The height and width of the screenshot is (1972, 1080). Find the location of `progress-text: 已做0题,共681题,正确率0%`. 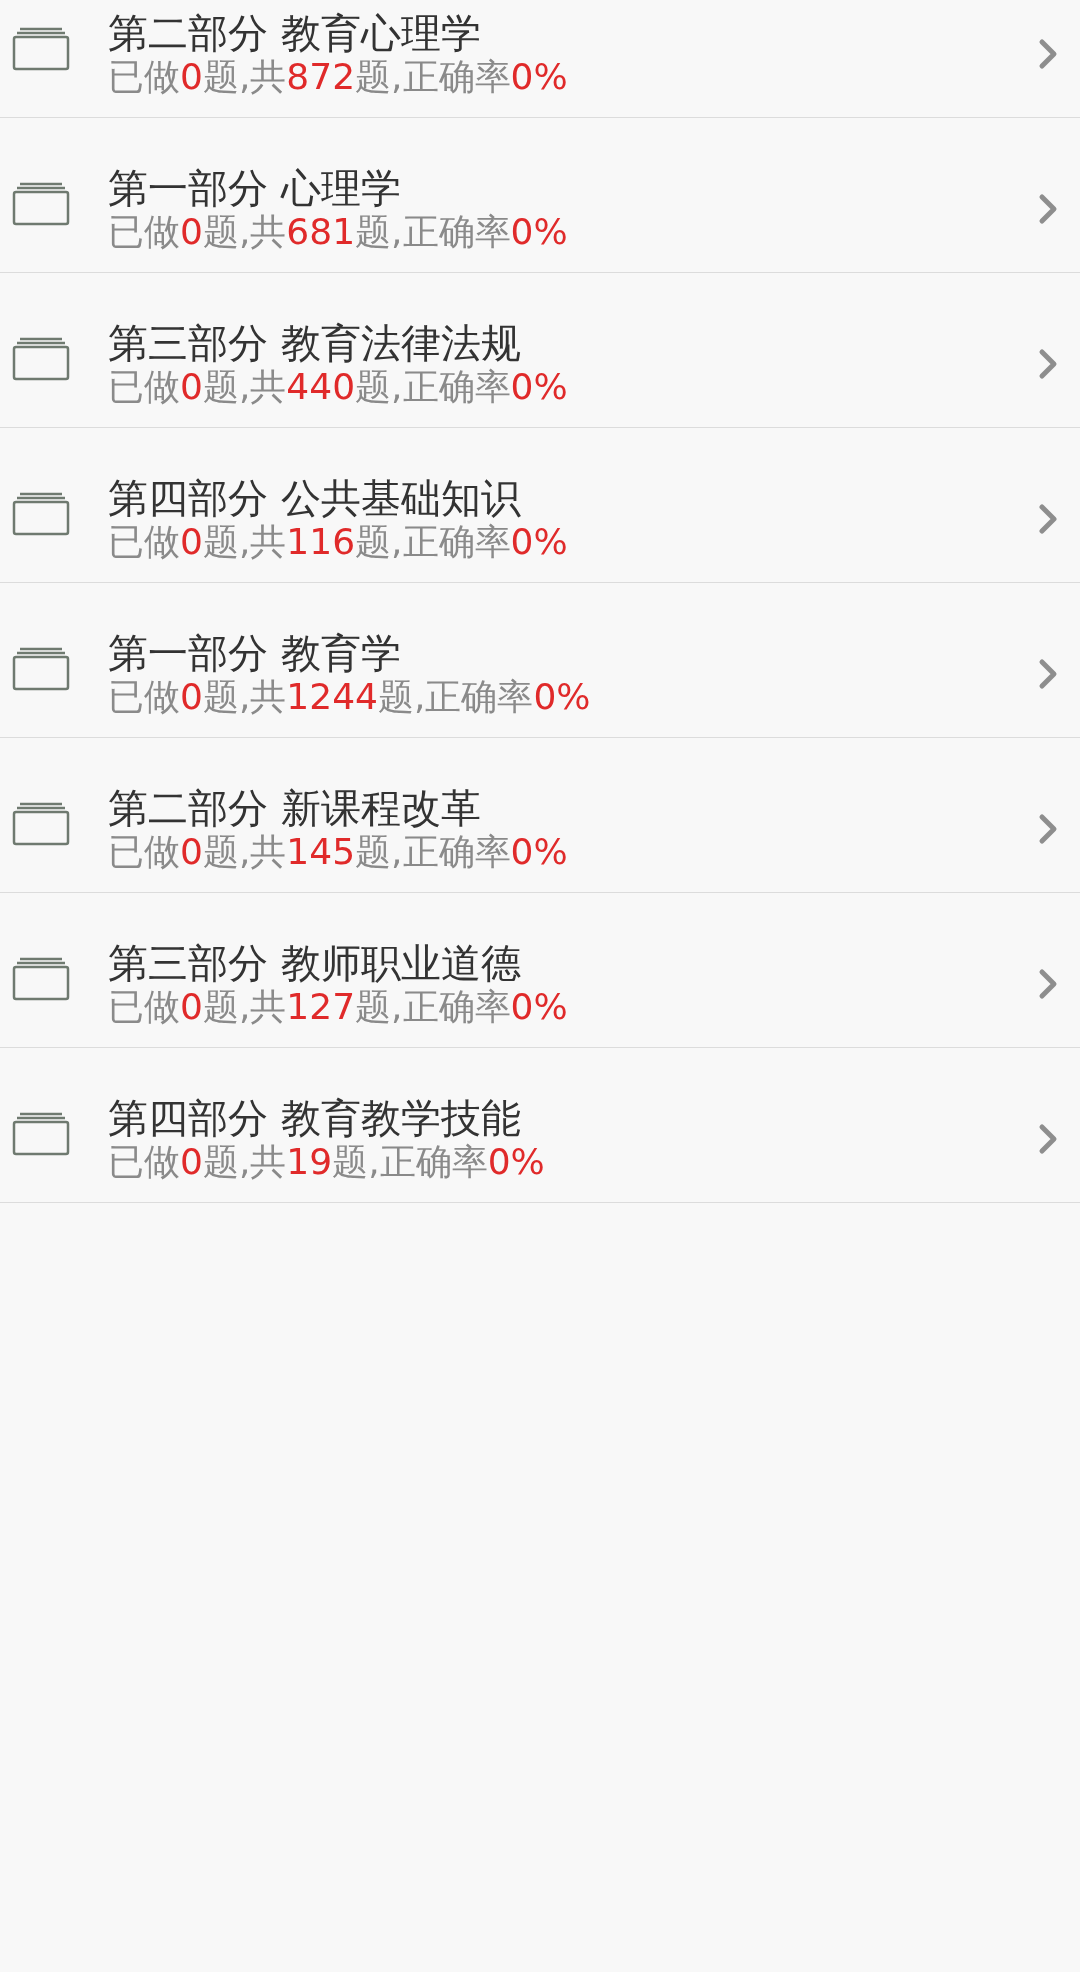

progress-text: 已做0题,共681题,正确率0% is located at coordinates (338, 232).